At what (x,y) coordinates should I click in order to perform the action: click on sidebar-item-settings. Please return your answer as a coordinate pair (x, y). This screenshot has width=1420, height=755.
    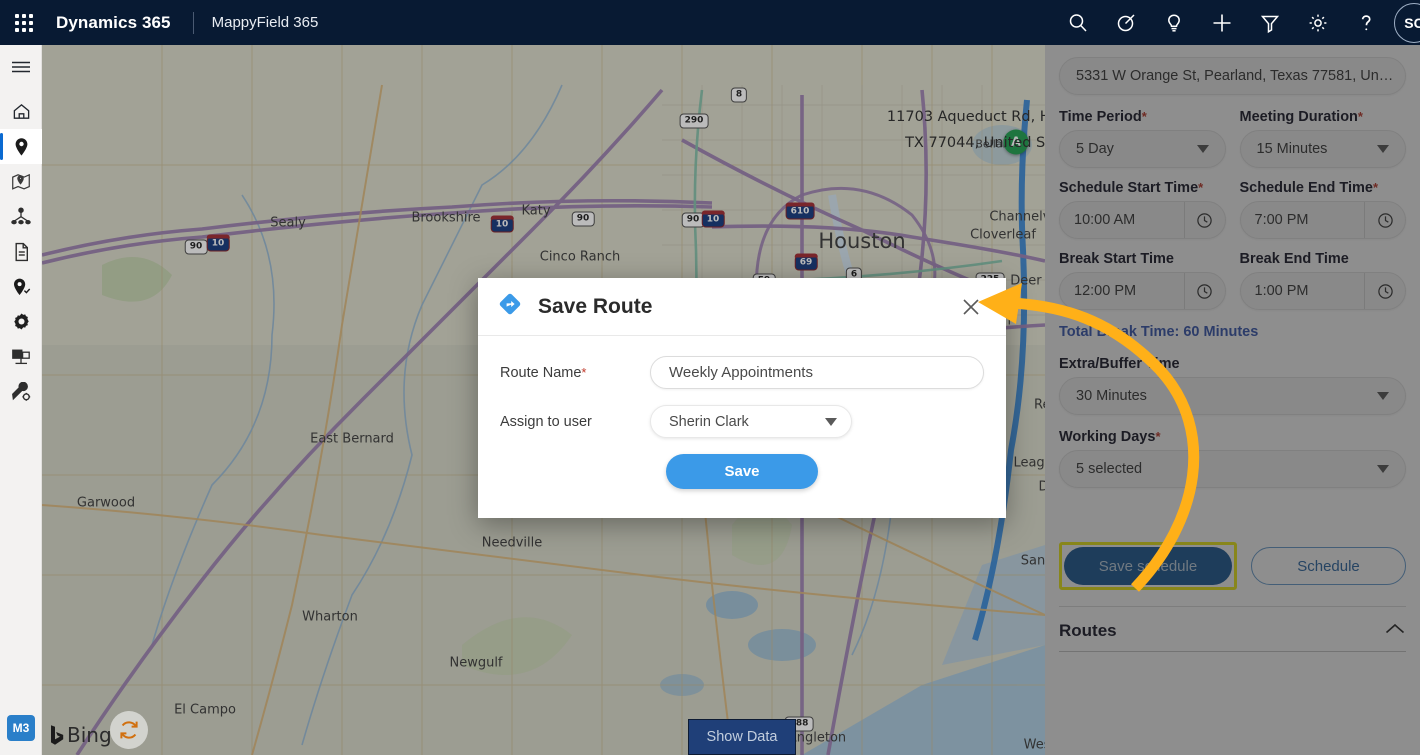
    Looking at the image, I should click on (21, 321).